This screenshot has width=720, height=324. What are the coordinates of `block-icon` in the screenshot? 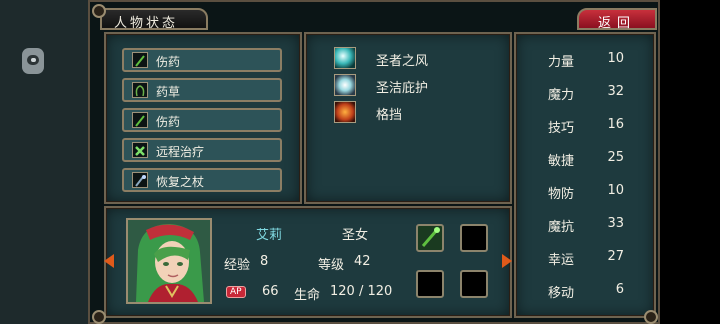 It's located at (345, 112).